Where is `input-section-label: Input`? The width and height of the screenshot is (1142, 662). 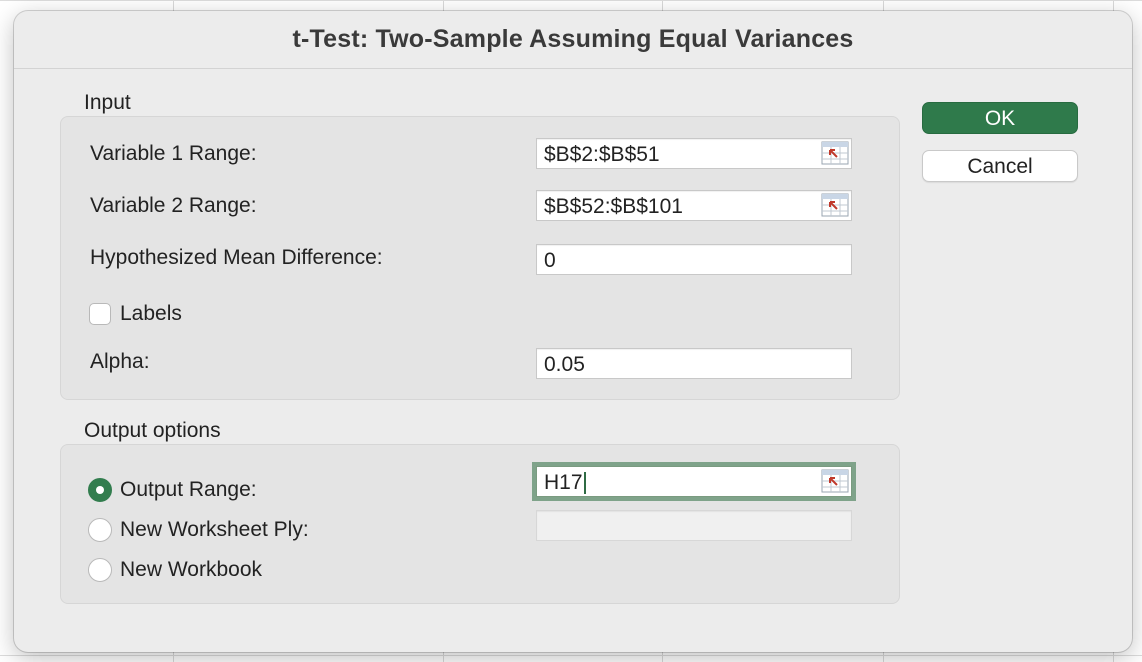 input-section-label: Input is located at coordinates (107, 102).